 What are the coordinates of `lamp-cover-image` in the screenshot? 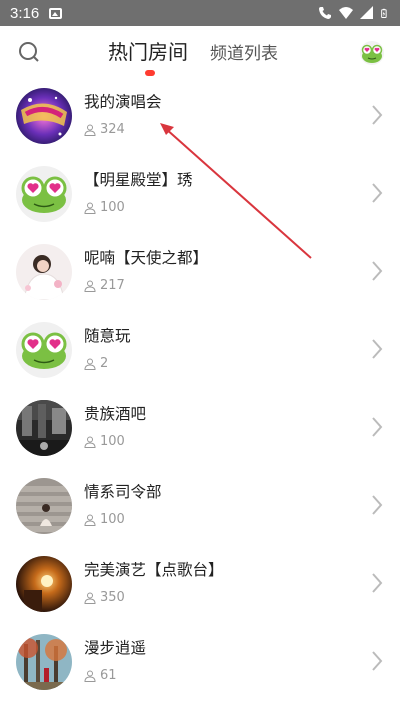 It's located at (44, 584).